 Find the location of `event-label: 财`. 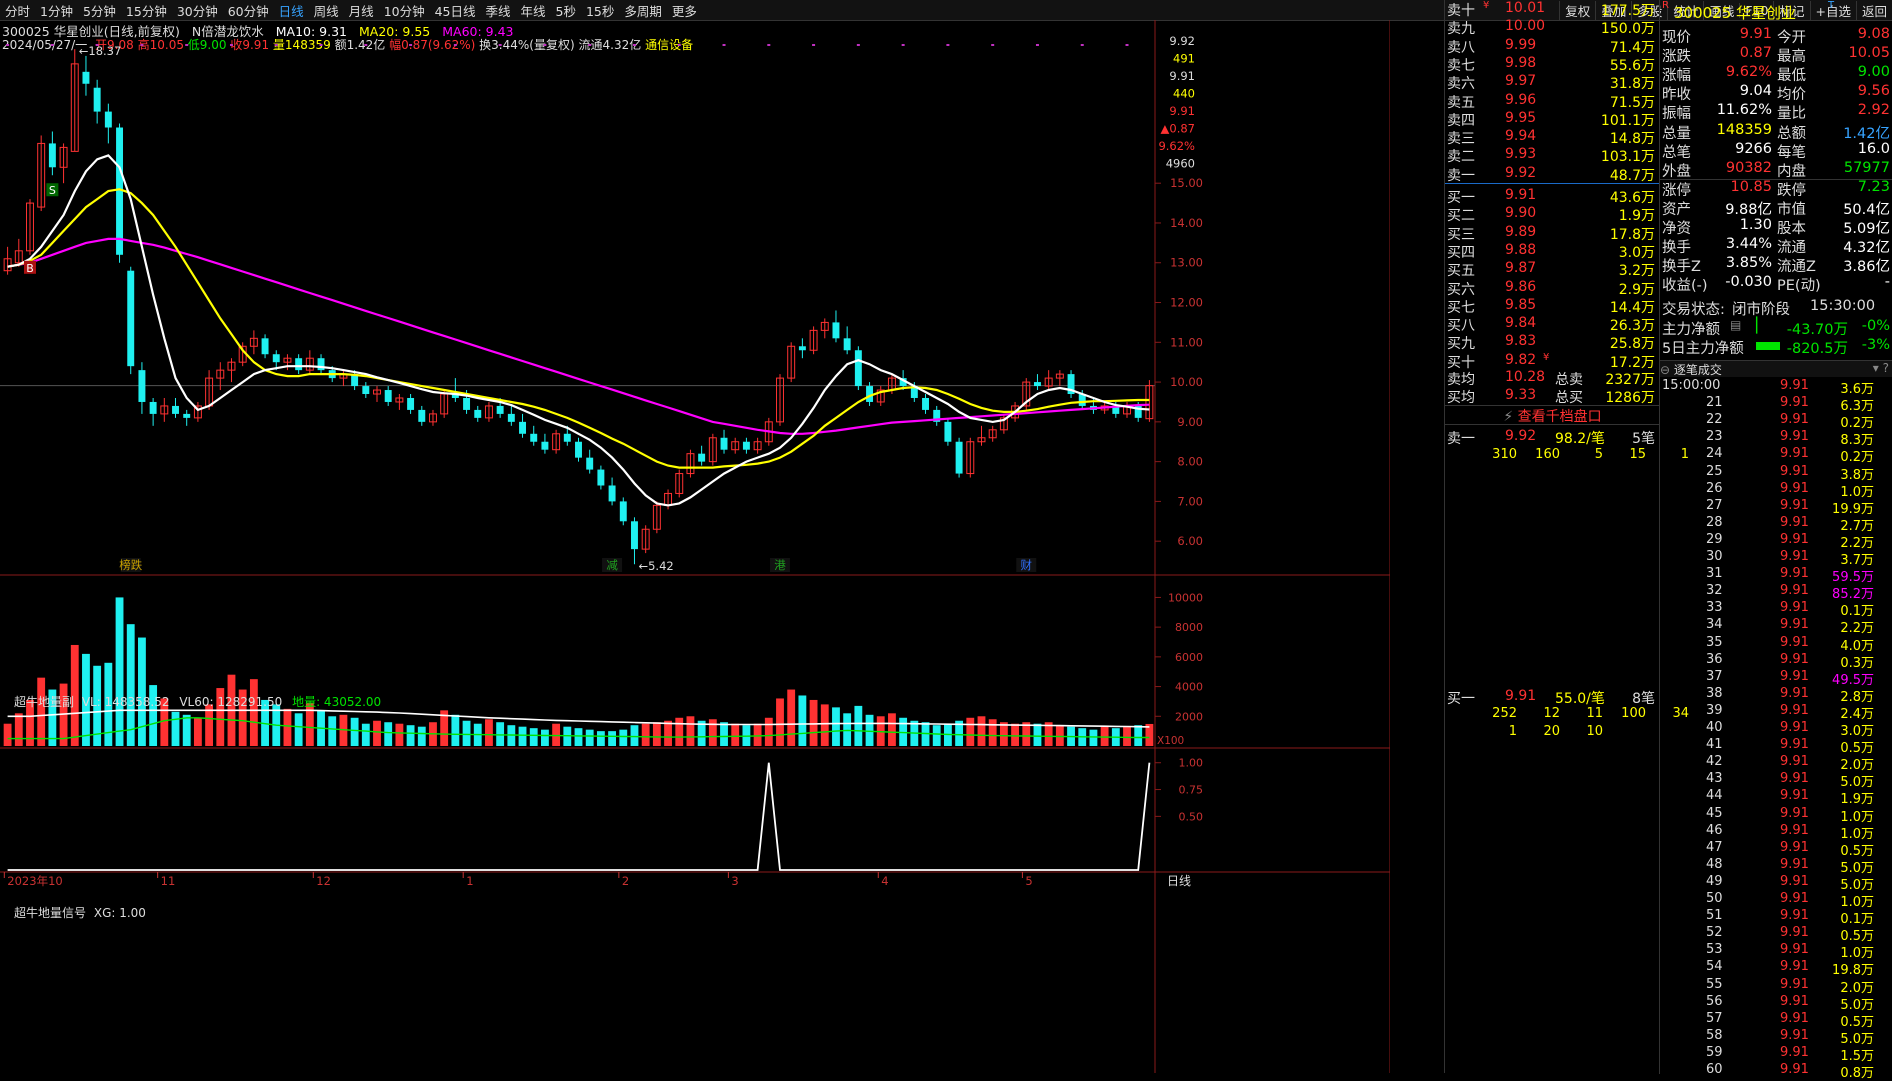

event-label: 财 is located at coordinates (1027, 565).